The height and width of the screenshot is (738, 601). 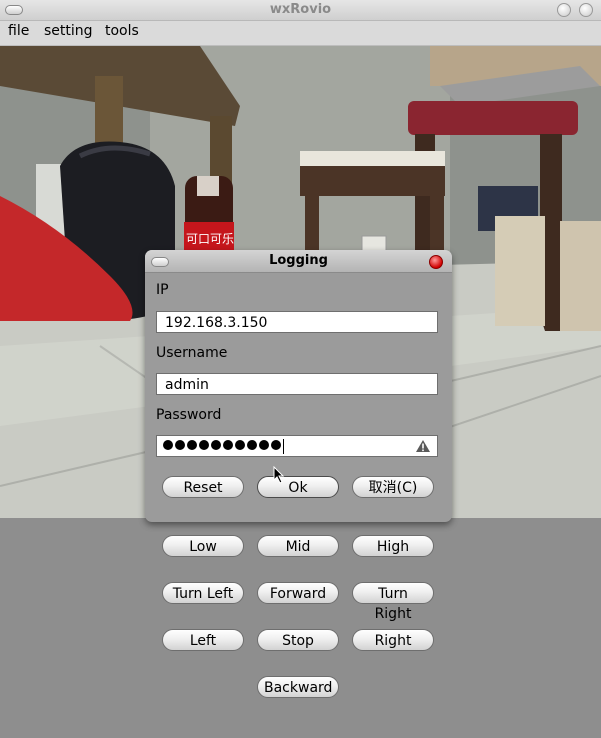 What do you see at coordinates (298, 593) in the screenshot?
I see `forward-button: Forward` at bounding box center [298, 593].